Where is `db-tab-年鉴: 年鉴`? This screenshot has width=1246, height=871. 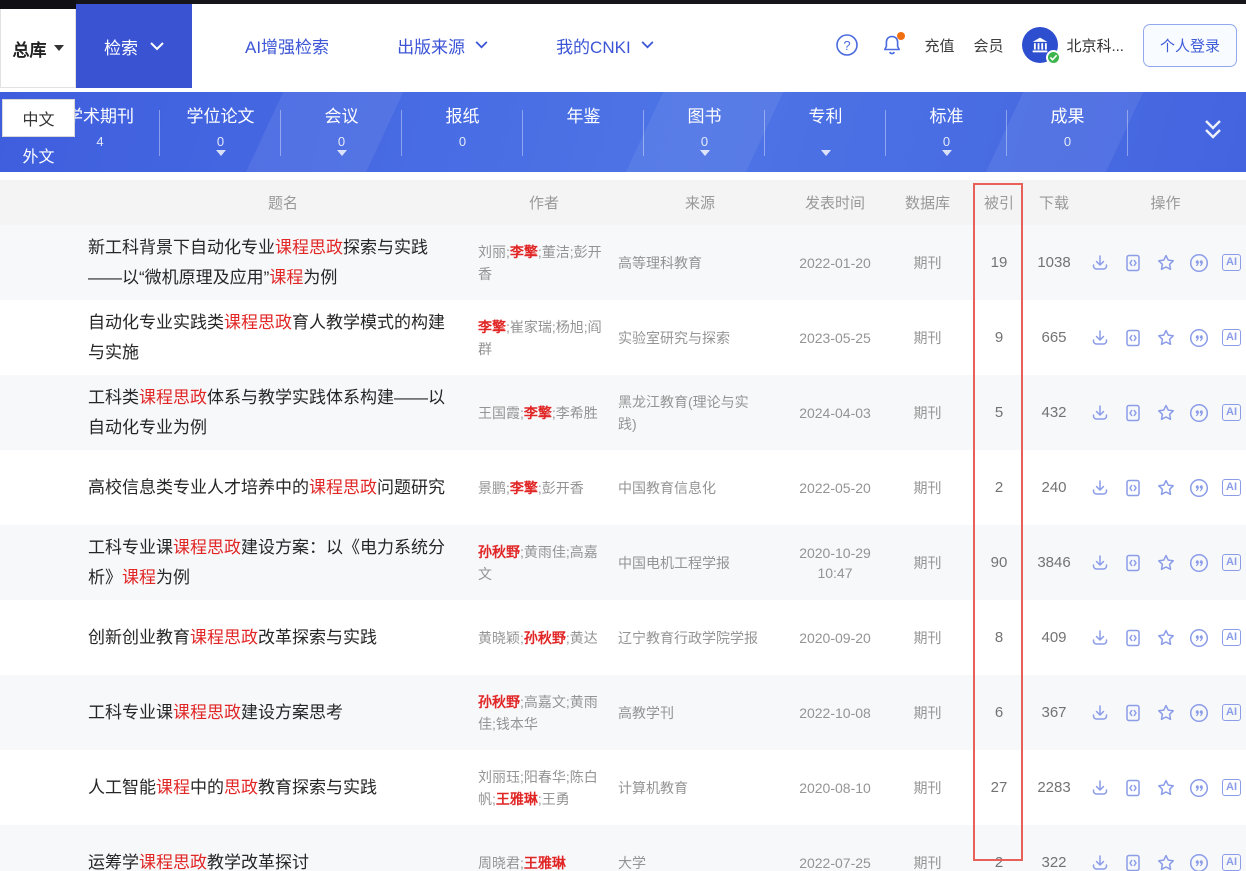 db-tab-年鉴: 年鉴 is located at coordinates (583, 132).